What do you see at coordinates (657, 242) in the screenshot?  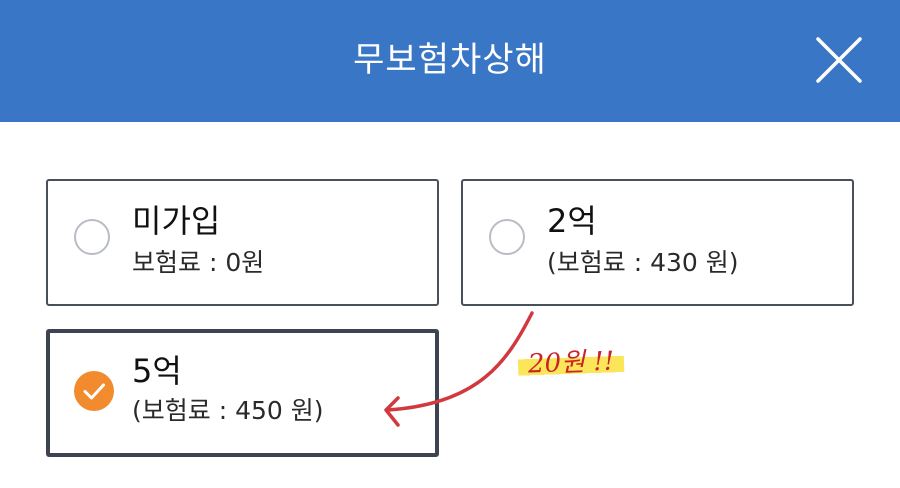 I see `option-200m: 2억 (보험료 : 430 원)` at bounding box center [657, 242].